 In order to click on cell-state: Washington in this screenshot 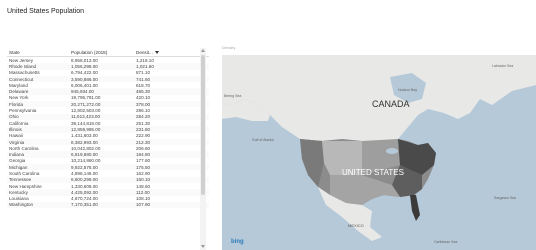, I will do `click(21, 205)`.